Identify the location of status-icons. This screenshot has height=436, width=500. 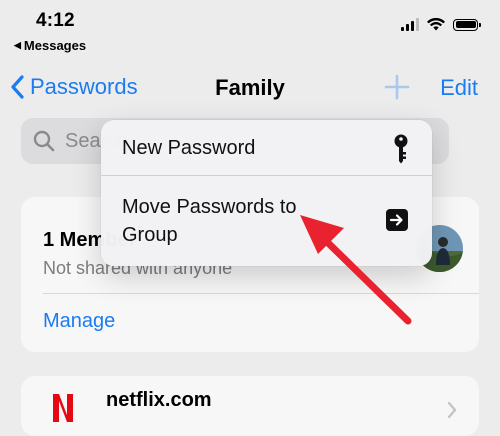
(441, 24).